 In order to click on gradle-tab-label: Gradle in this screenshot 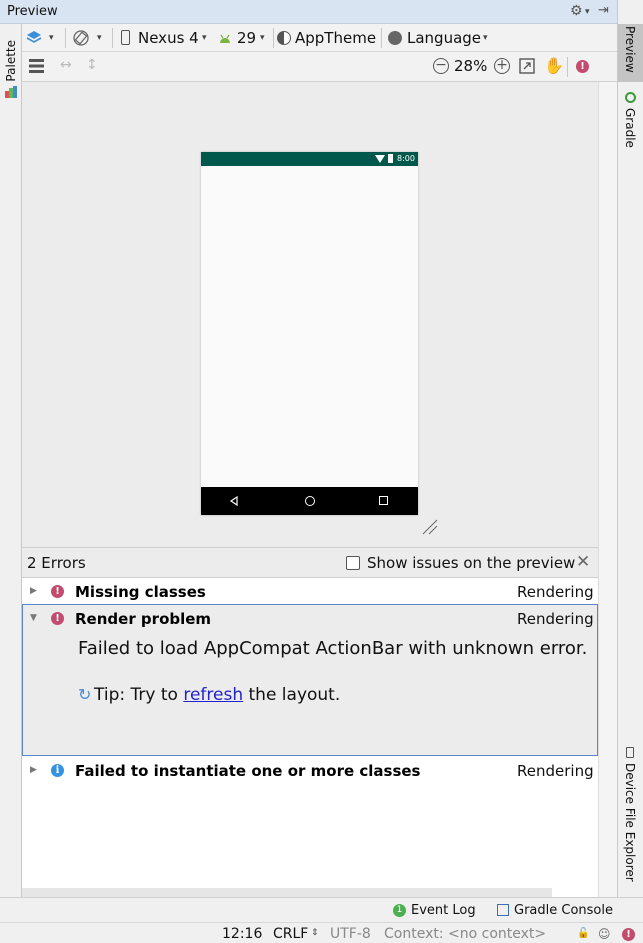, I will do `click(630, 128)`.